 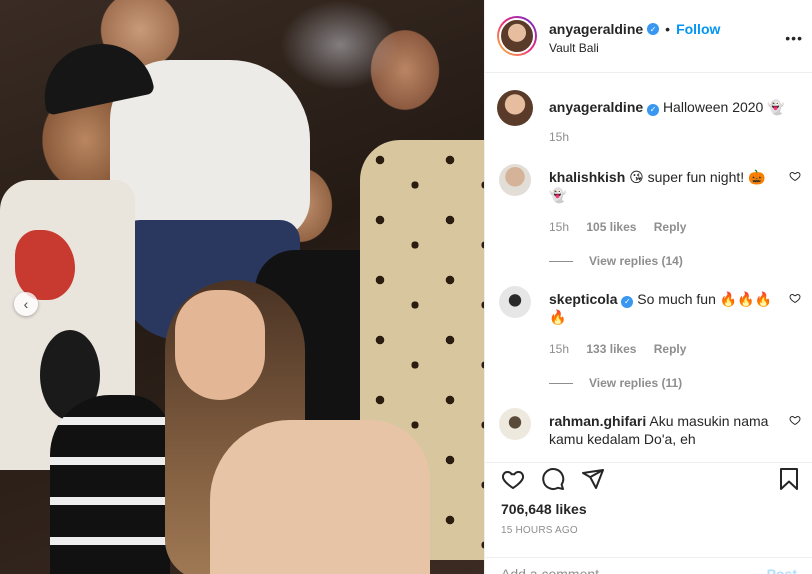 What do you see at coordinates (513, 479) in the screenshot?
I see `like-heart-icon` at bounding box center [513, 479].